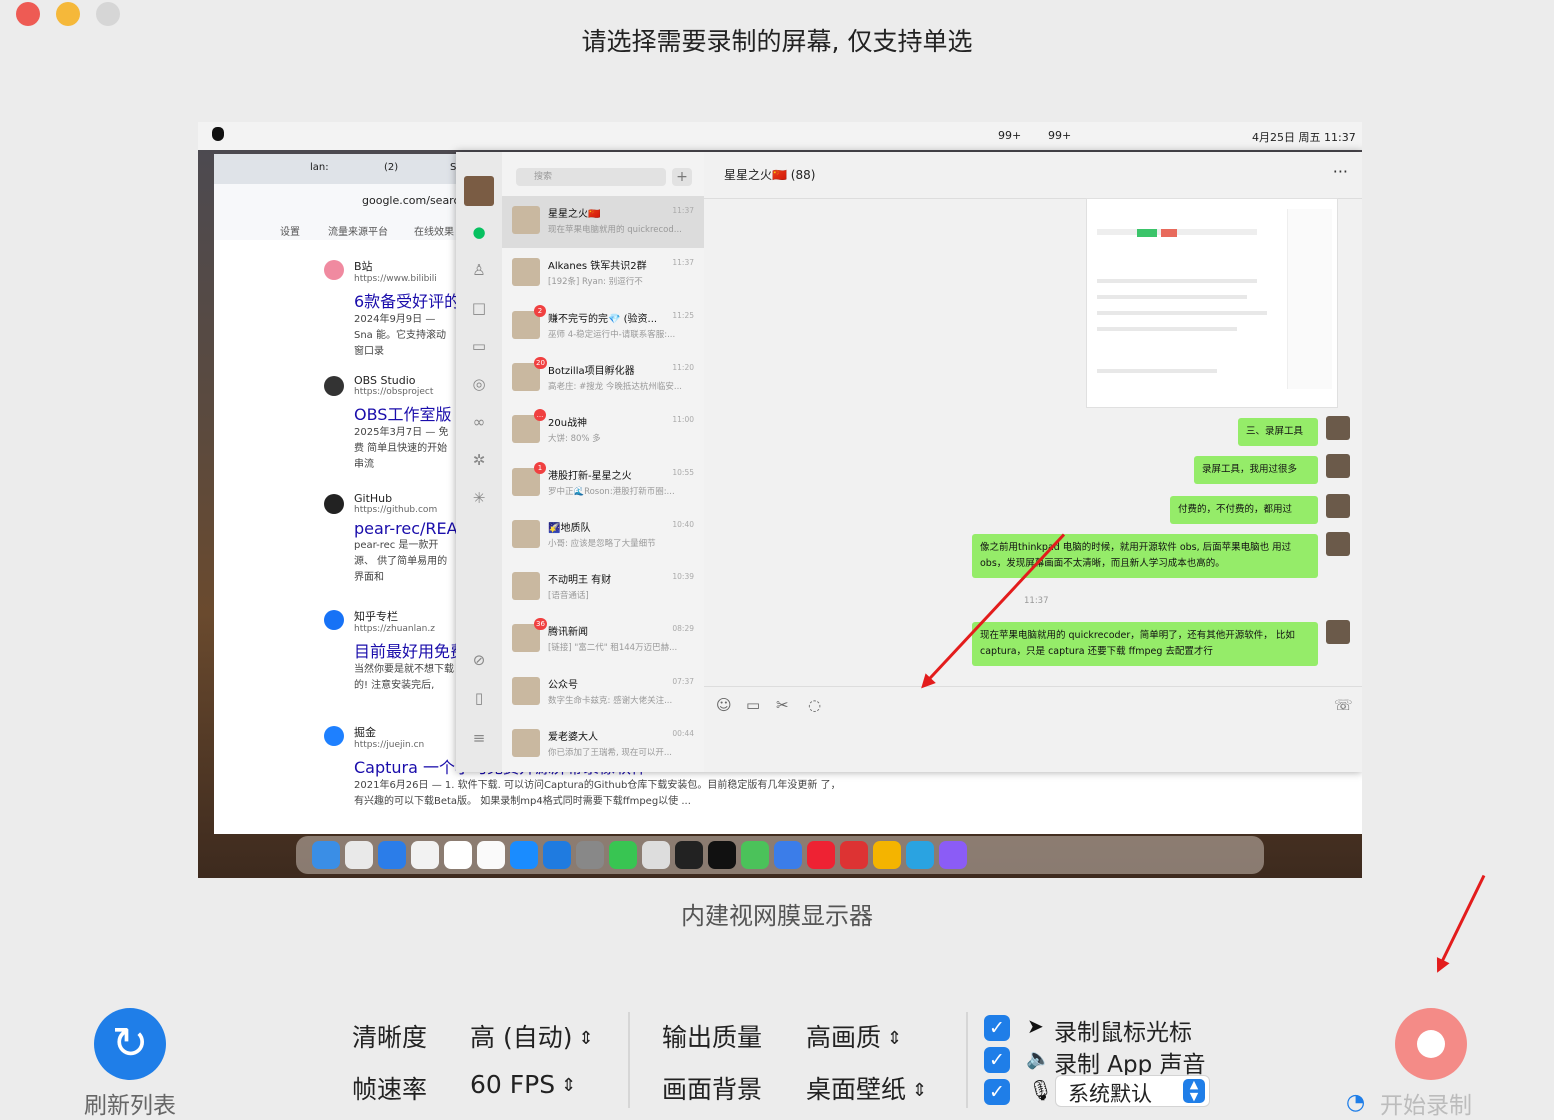  I want to click on resolution-value: 高 (自动), so click(521, 1037).